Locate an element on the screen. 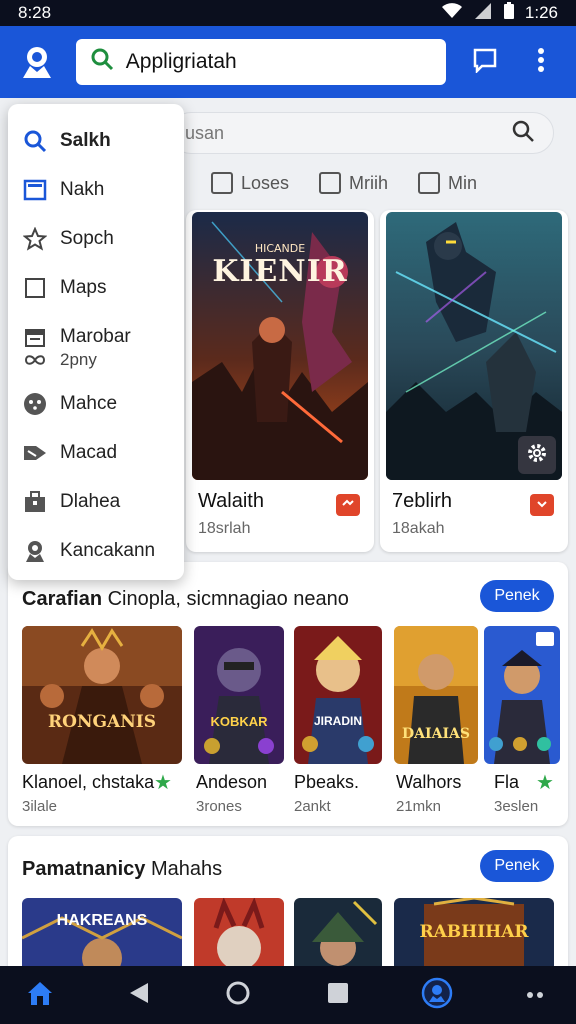 This screenshot has height=1024, width=576. status-time: 8:28 is located at coordinates (35, 12).